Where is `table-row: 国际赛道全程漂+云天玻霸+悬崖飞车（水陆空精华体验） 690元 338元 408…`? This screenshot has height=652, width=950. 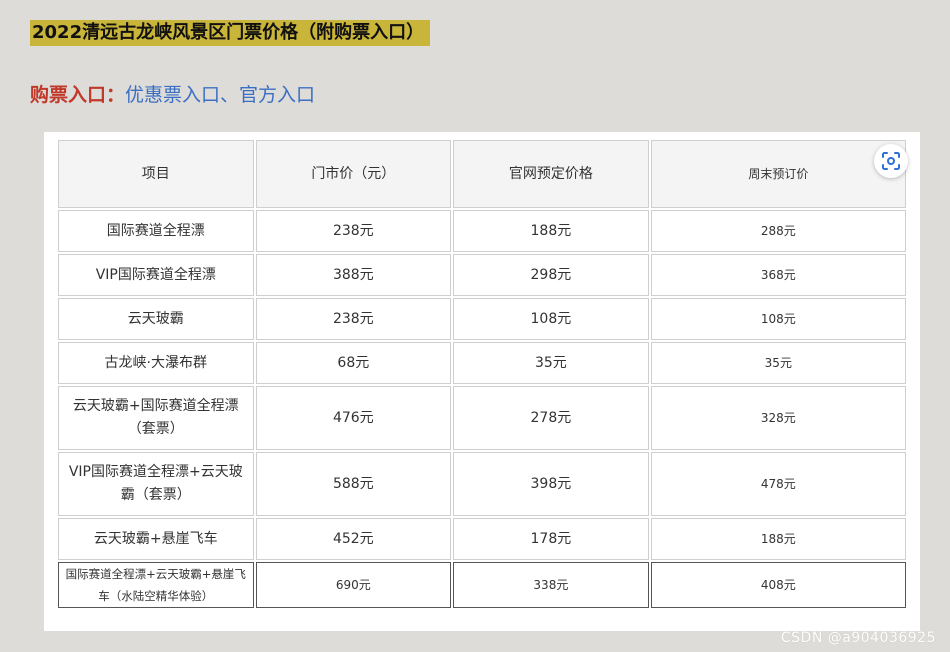
table-row: 国际赛道全程漂+云天玻霸+悬崖飞车（水陆空精华体验） 690元 338元 408… is located at coordinates (482, 585).